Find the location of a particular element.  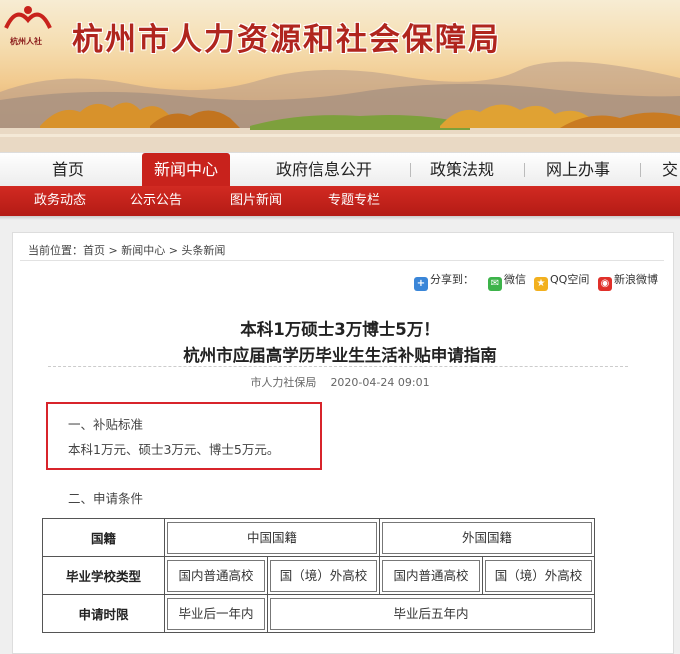

table-cell: 毕业后五年内 is located at coordinates (431, 613).